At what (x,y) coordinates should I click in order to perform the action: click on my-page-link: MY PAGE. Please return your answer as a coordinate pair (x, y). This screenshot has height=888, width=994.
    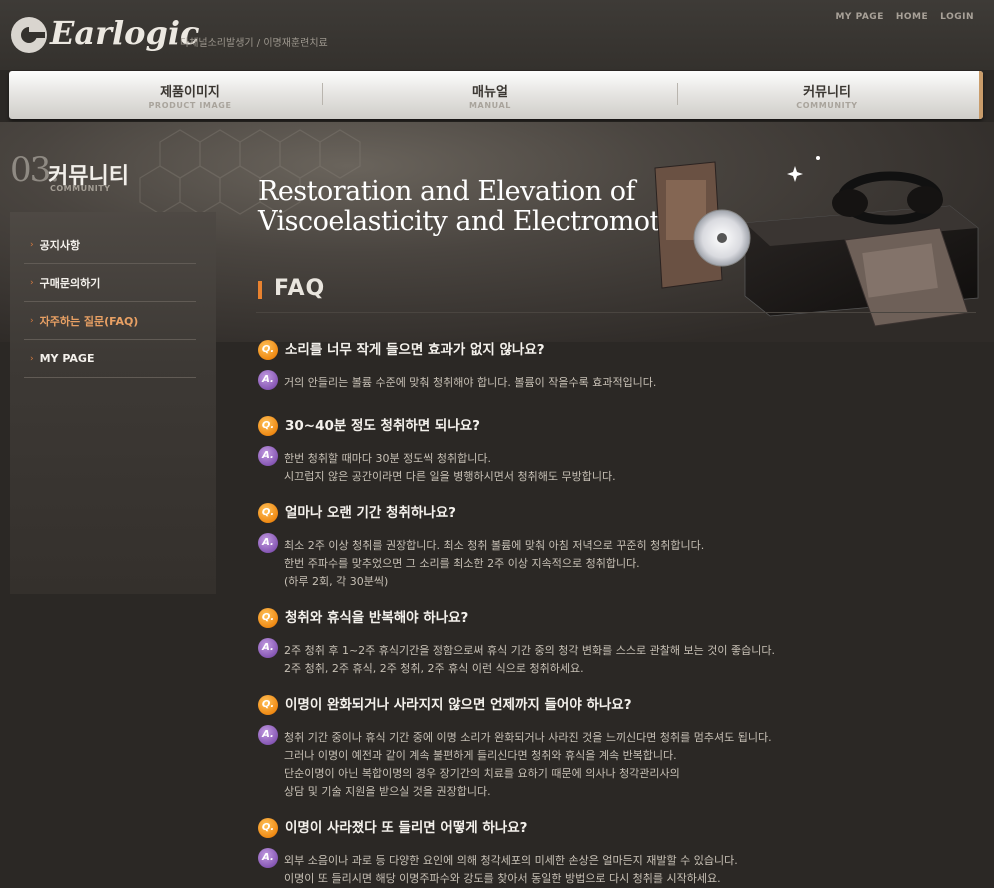
    Looking at the image, I should click on (859, 17).